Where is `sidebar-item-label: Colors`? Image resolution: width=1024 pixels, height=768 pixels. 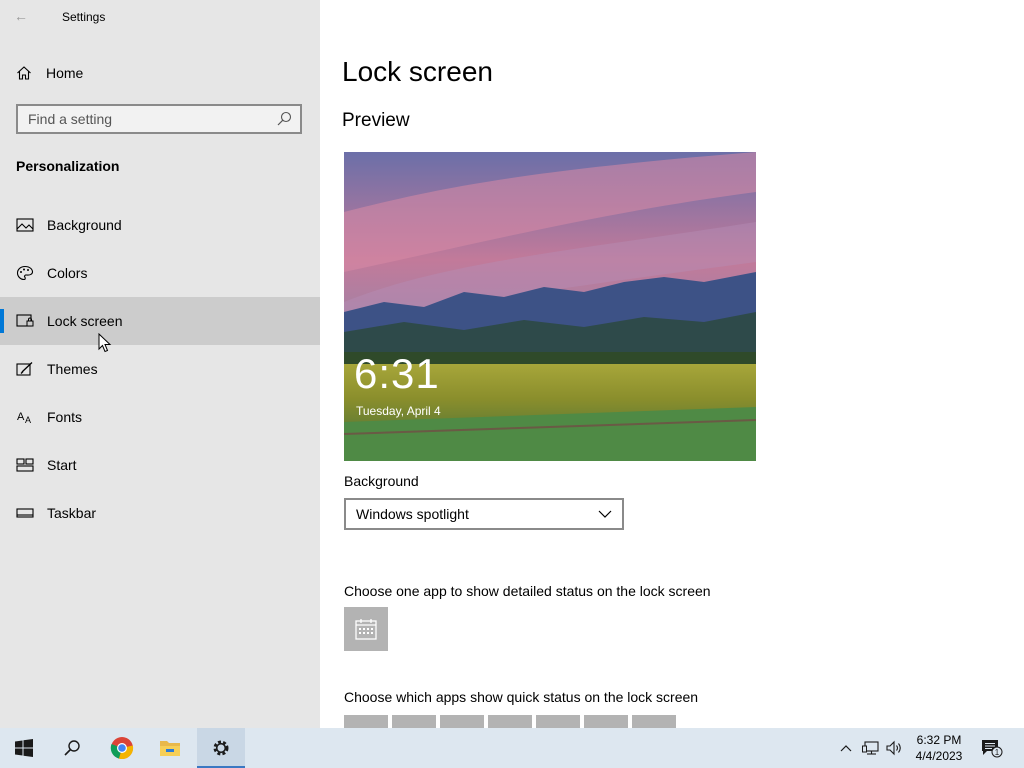 sidebar-item-label: Colors is located at coordinates (67, 273).